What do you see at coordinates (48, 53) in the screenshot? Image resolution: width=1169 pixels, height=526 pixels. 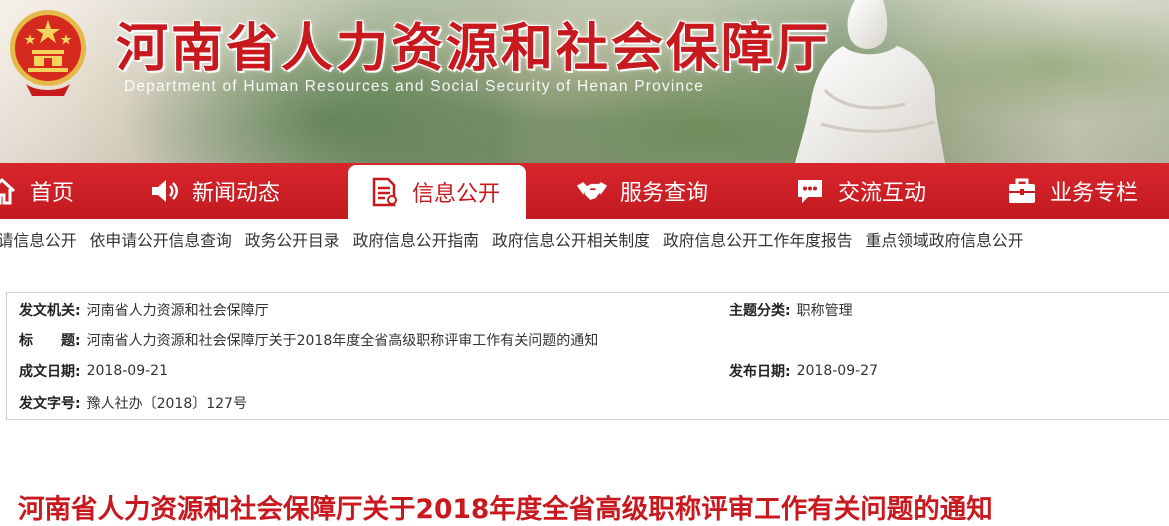 I see `national-emblem-icon` at bounding box center [48, 53].